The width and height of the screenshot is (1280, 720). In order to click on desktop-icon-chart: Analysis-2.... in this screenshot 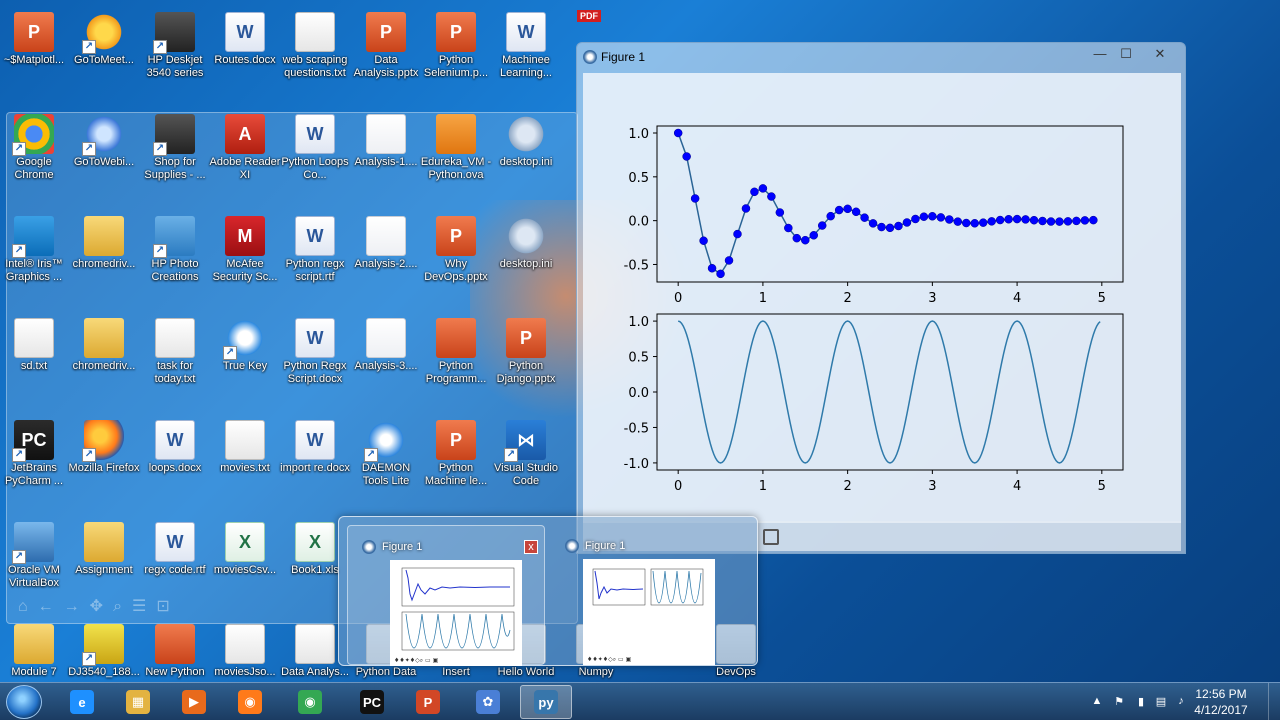, I will do `click(386, 263)`.